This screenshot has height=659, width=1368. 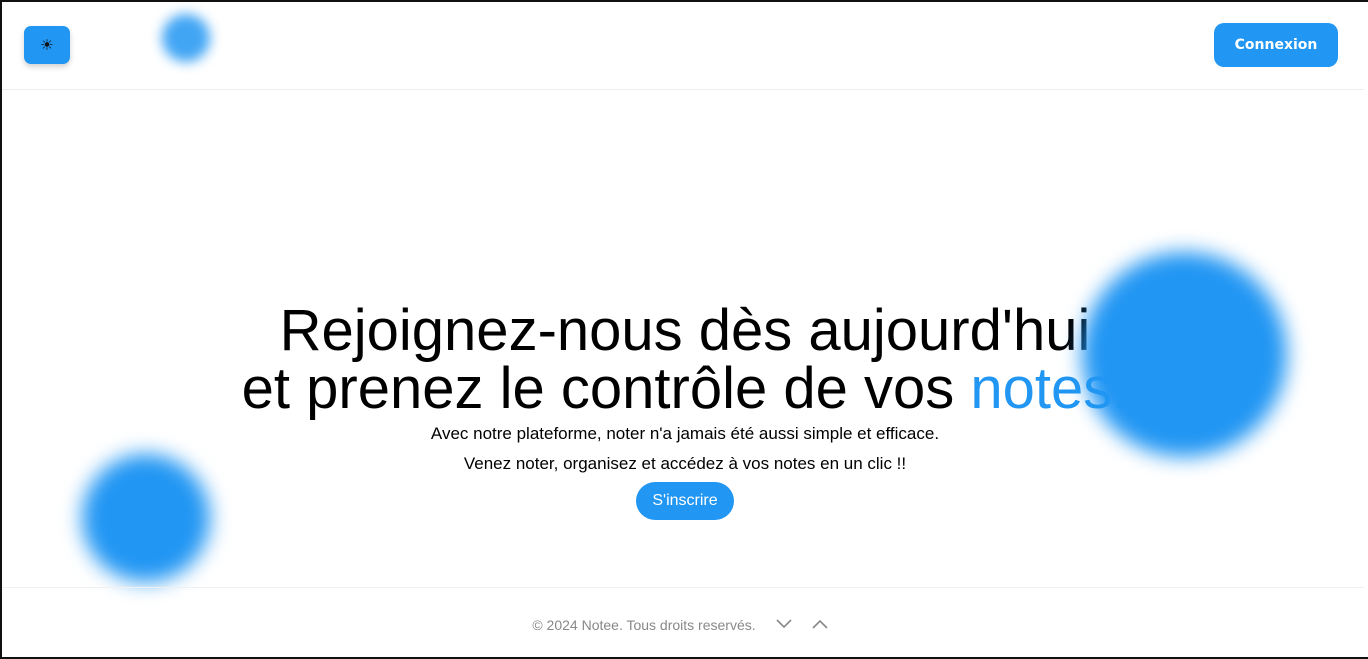 I want to click on chevron-up-icon, so click(x=820, y=624).